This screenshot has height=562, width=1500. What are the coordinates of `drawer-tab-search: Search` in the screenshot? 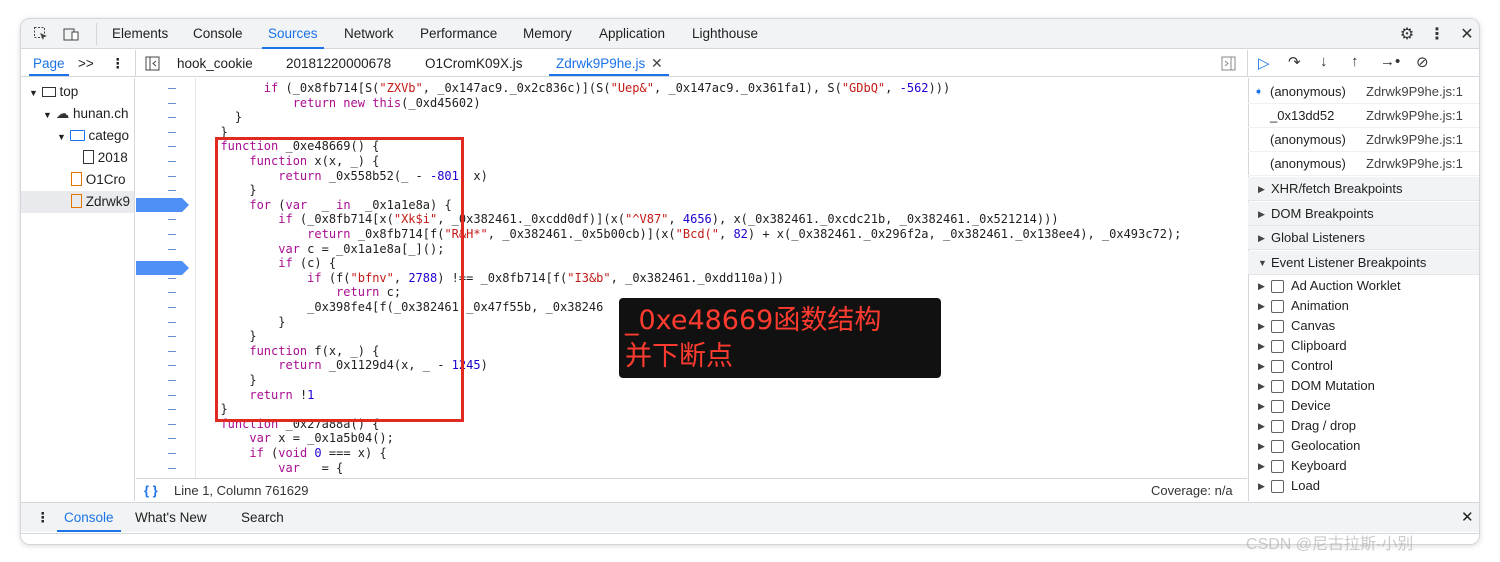 It's located at (262, 518).